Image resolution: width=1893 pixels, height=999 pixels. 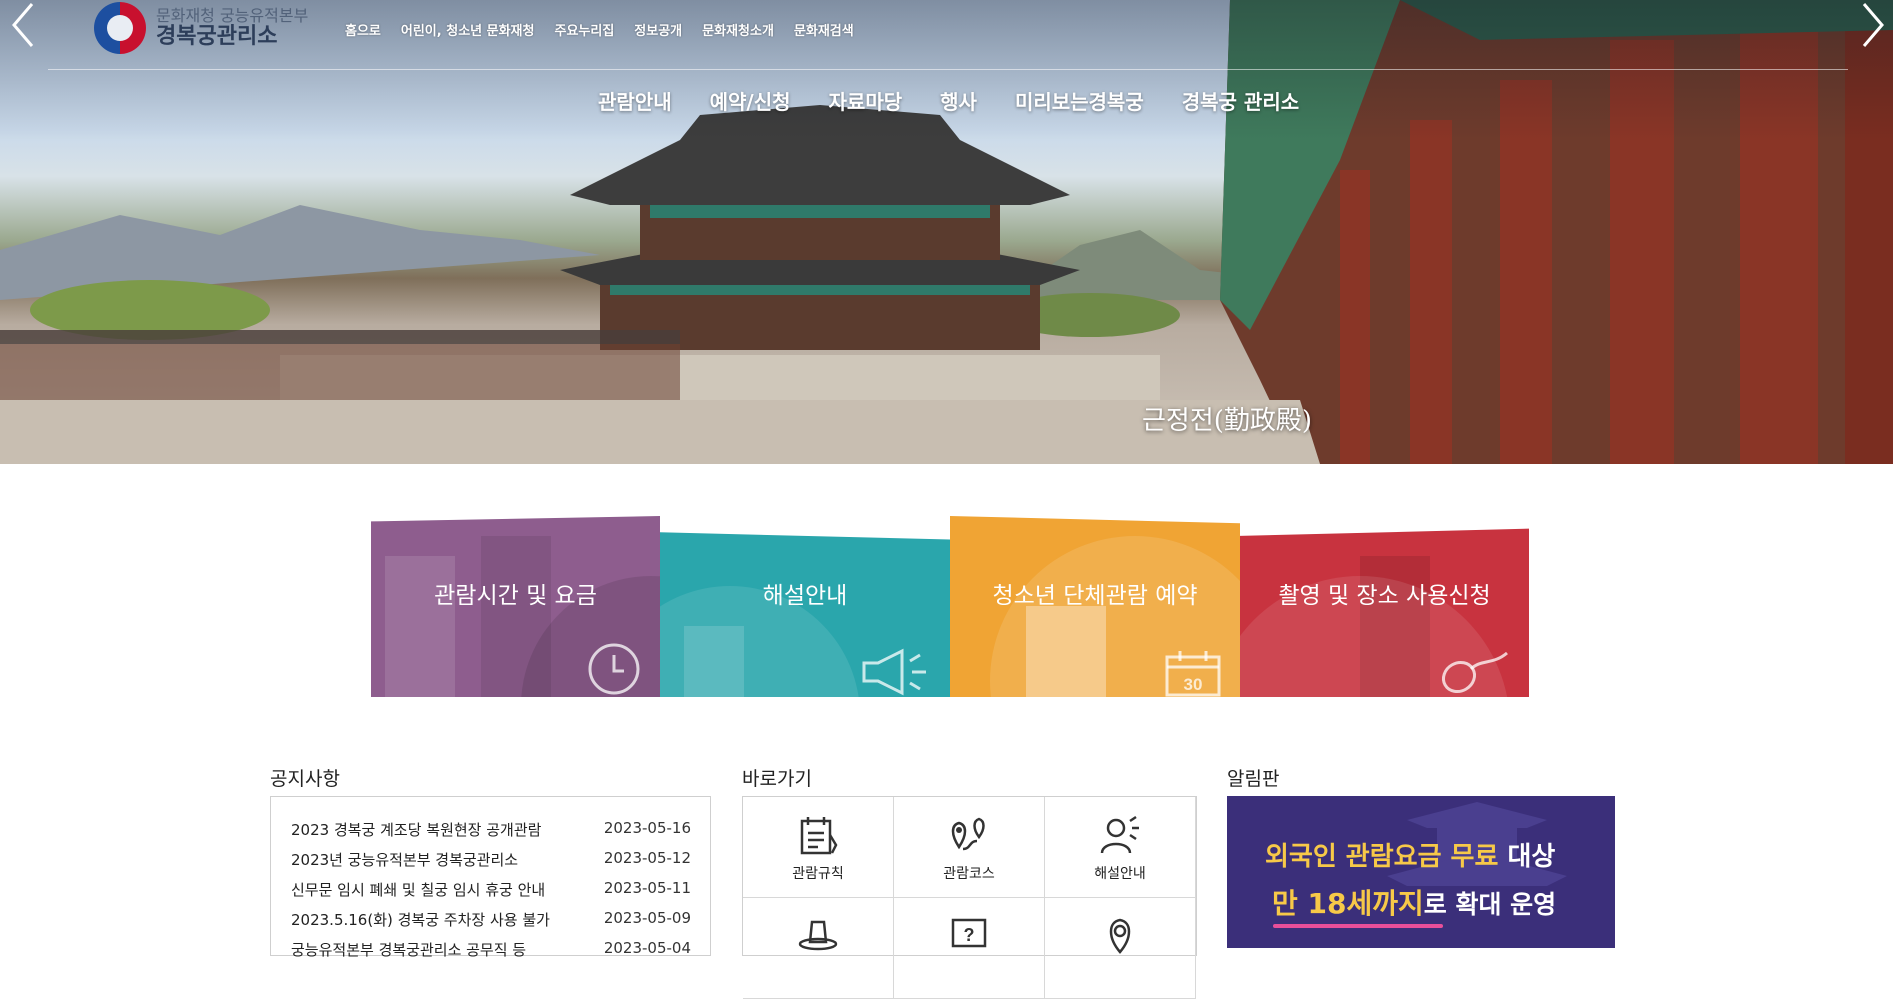 I want to click on tile-label: 청소년 단체관람 예약, so click(x=1095, y=596).